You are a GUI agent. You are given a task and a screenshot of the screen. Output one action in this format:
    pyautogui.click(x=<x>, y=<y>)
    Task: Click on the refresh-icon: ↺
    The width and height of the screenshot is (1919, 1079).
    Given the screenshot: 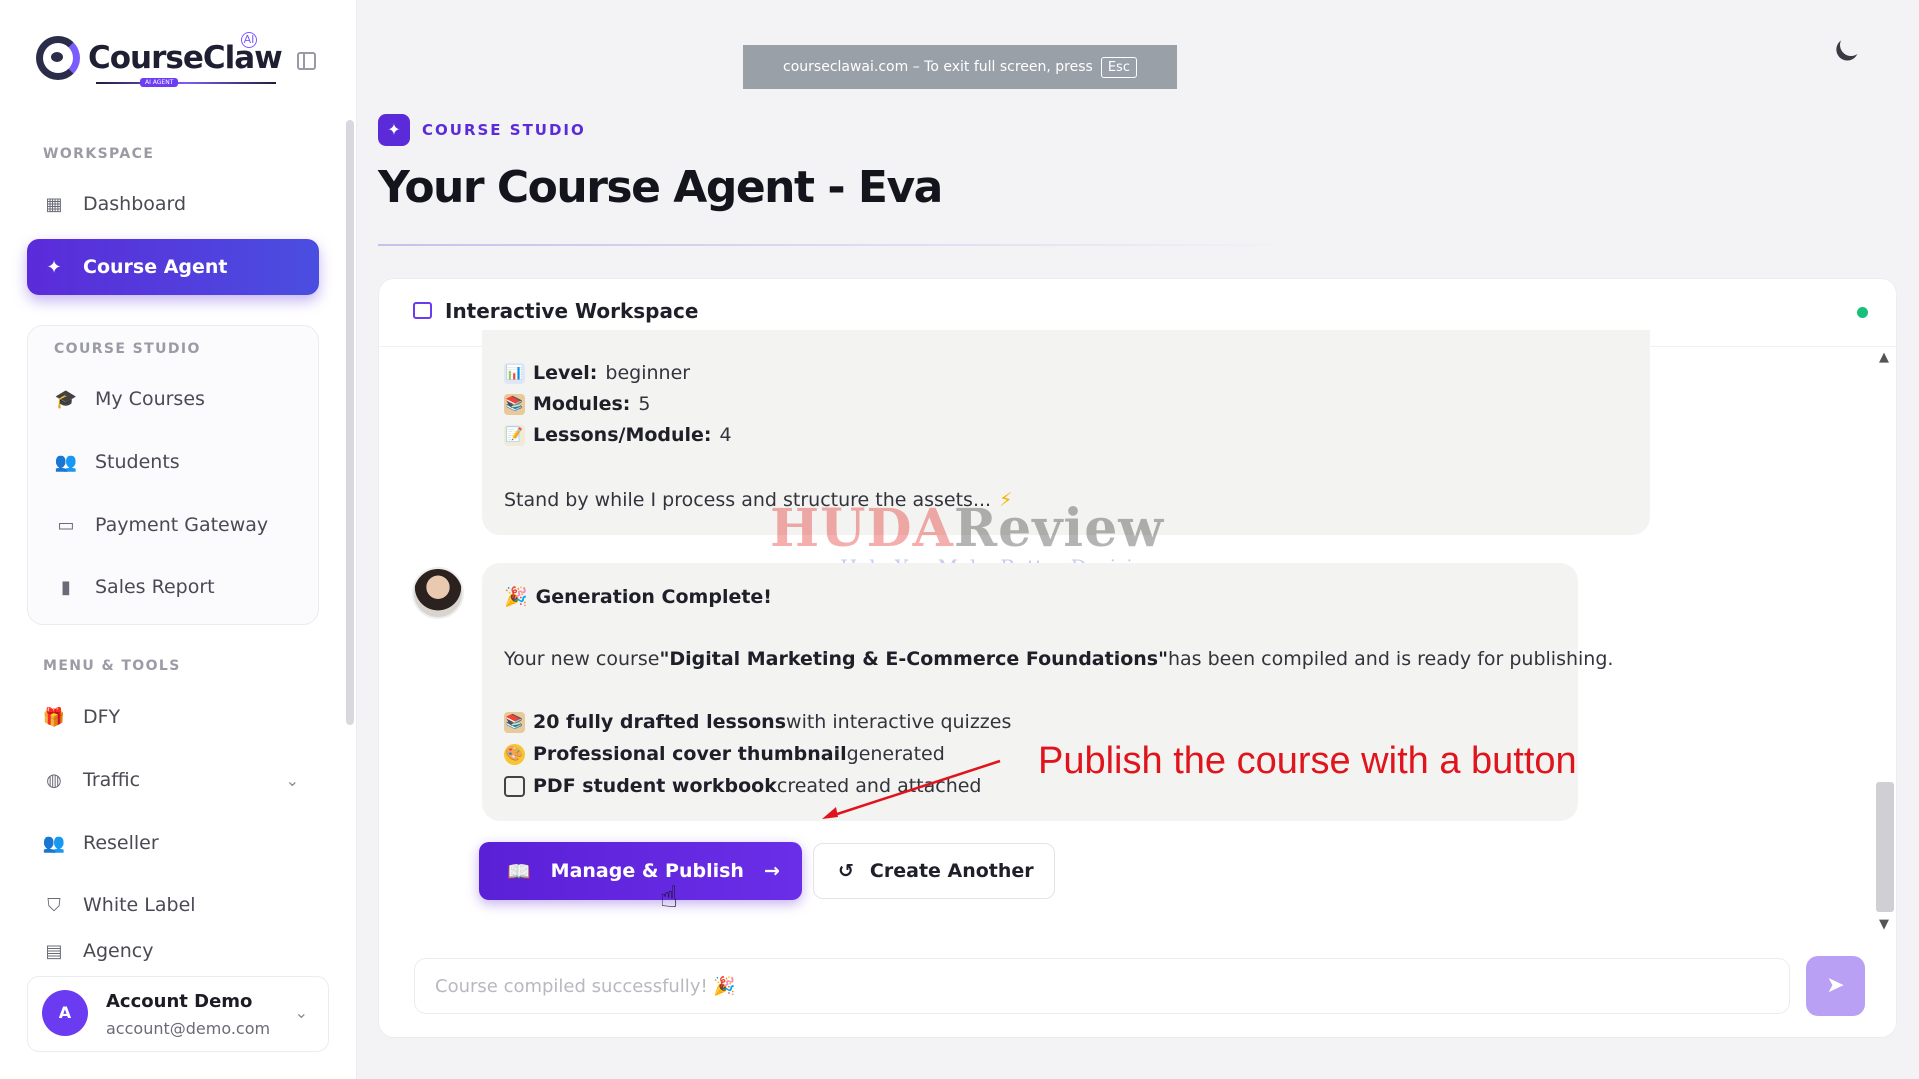 What is the action you would take?
    pyautogui.click(x=846, y=871)
    